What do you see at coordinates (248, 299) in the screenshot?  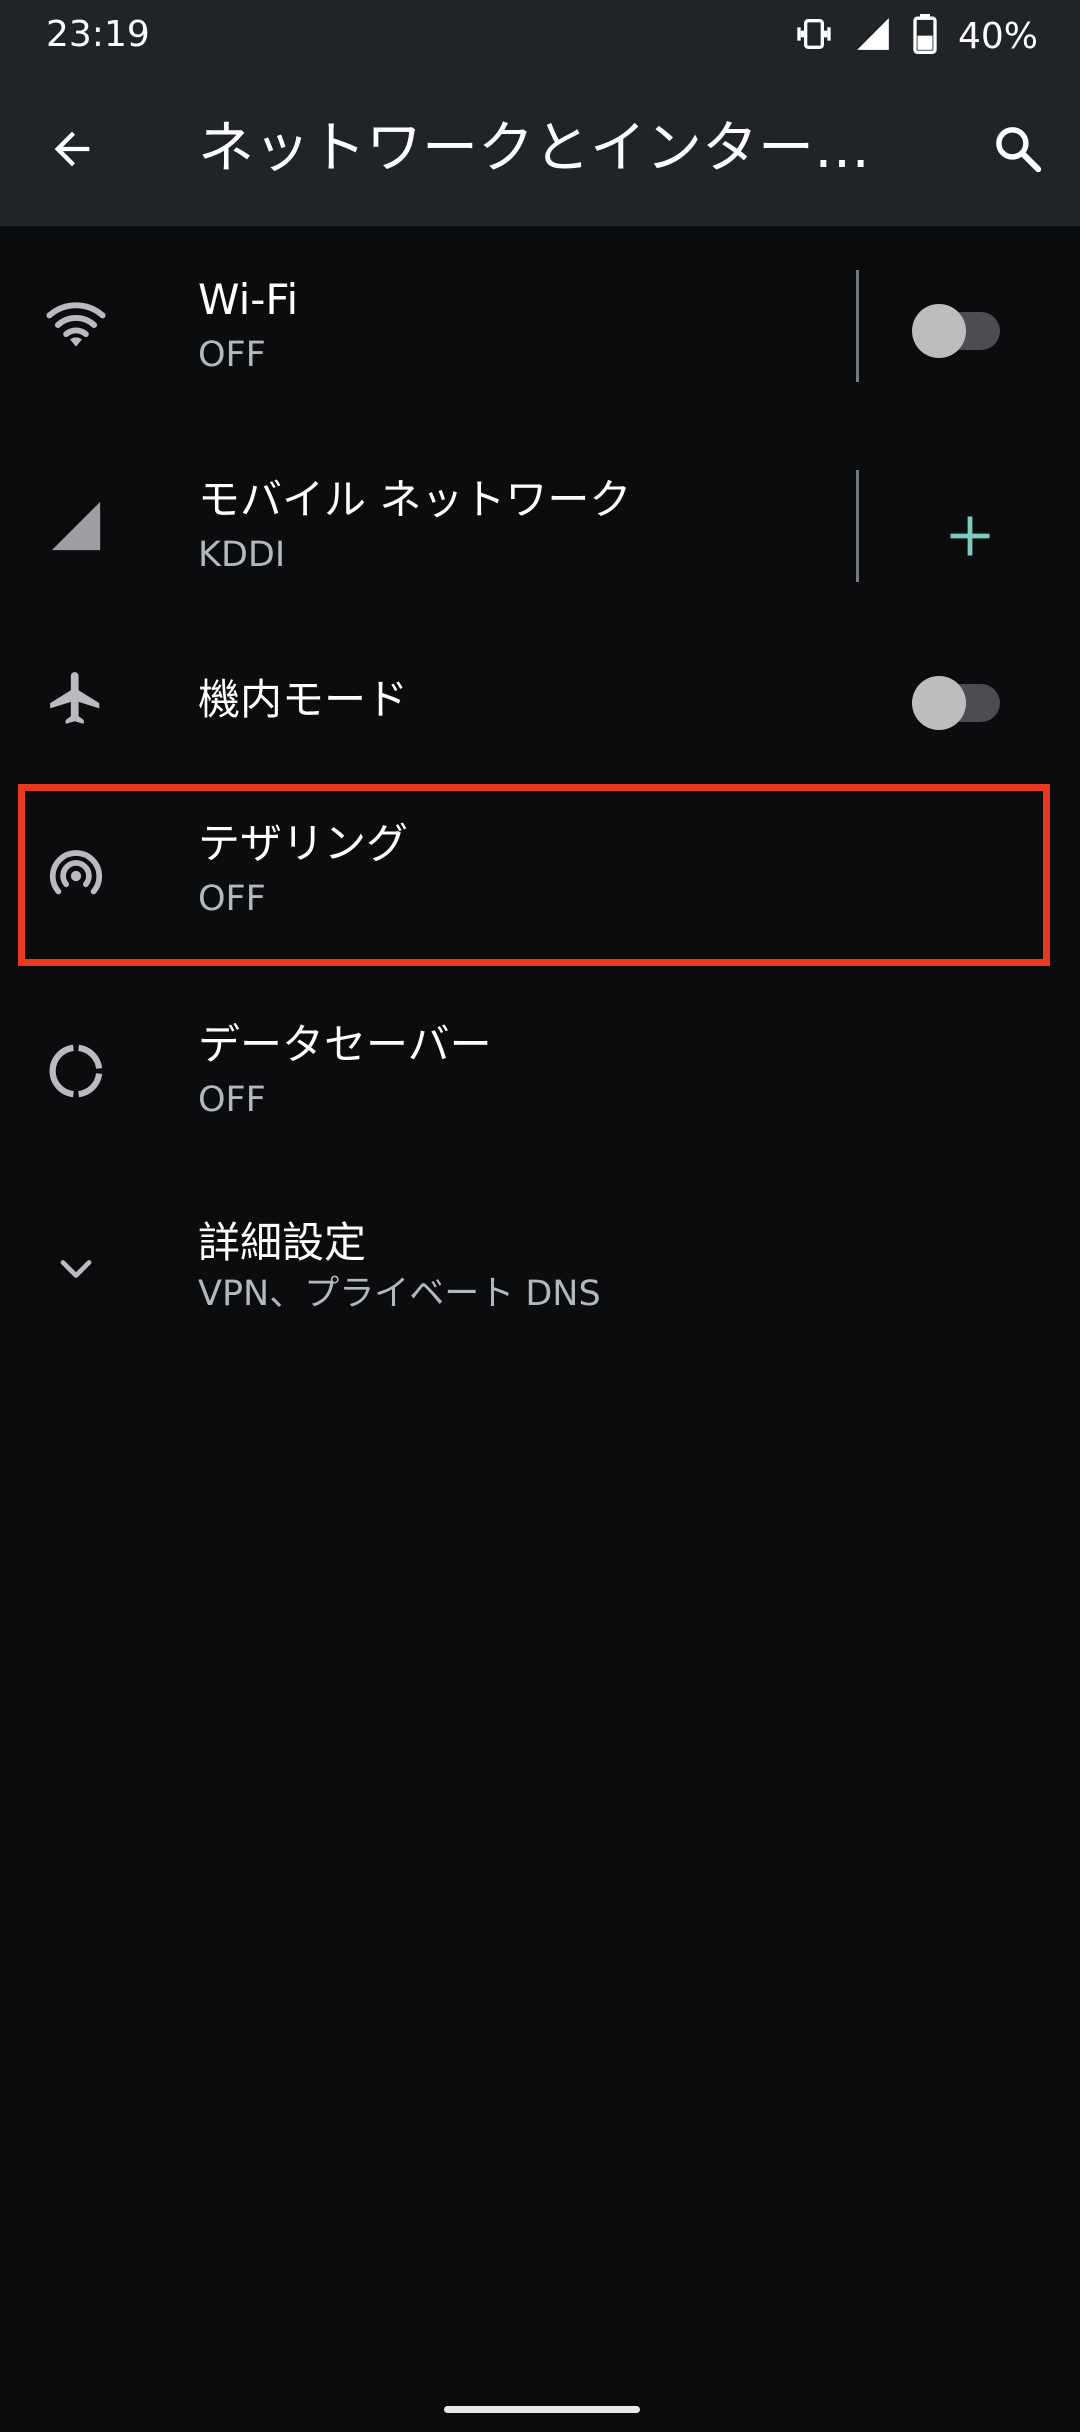 I see `wifi-title: Wi-Fi` at bounding box center [248, 299].